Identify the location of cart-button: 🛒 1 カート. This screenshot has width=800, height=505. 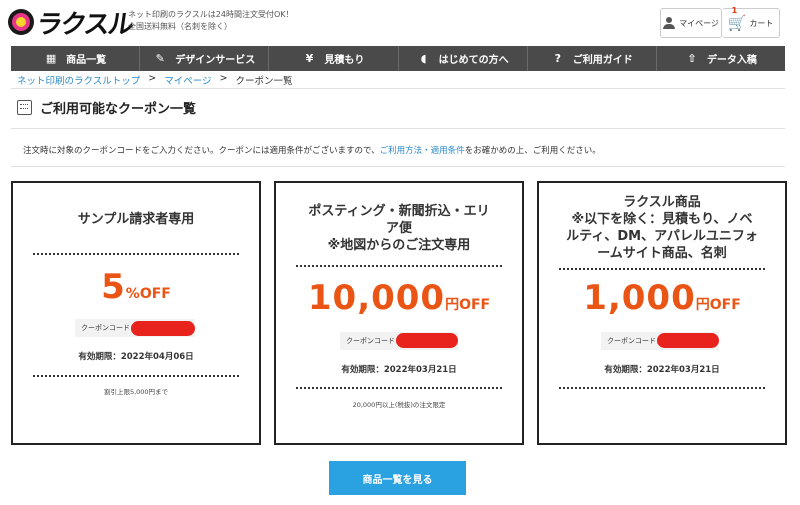
(751, 22).